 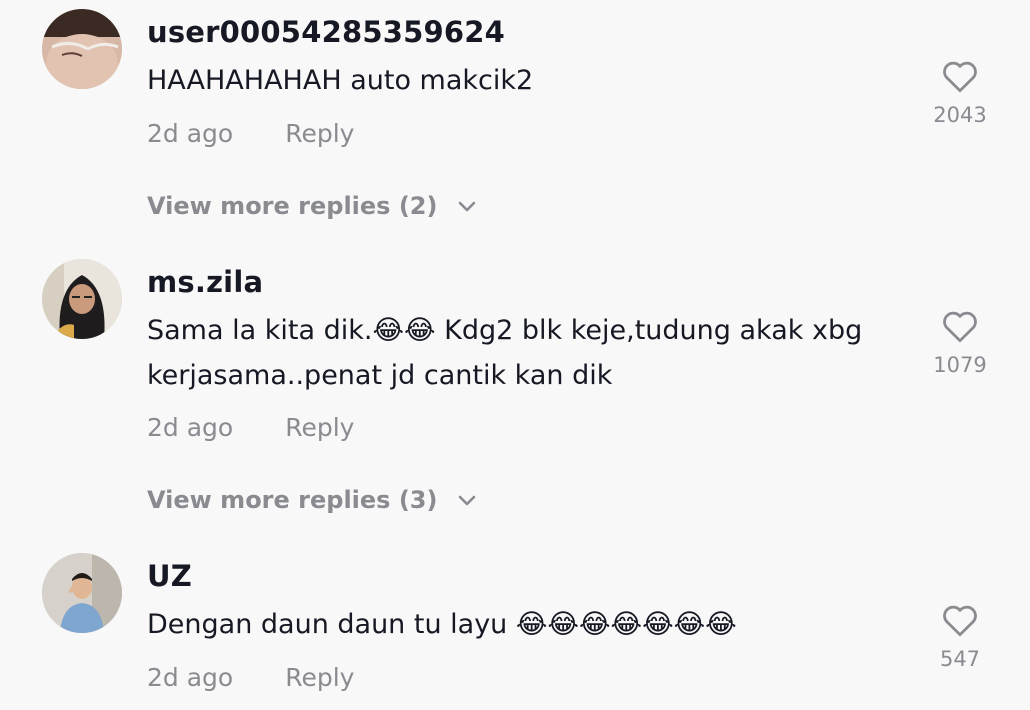 What do you see at coordinates (326, 32) in the screenshot?
I see `comment-username: user00054285359624` at bounding box center [326, 32].